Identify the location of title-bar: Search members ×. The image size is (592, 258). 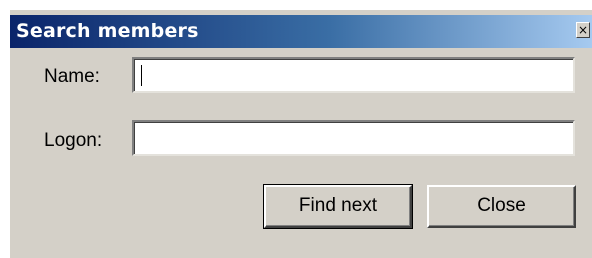
(301, 31).